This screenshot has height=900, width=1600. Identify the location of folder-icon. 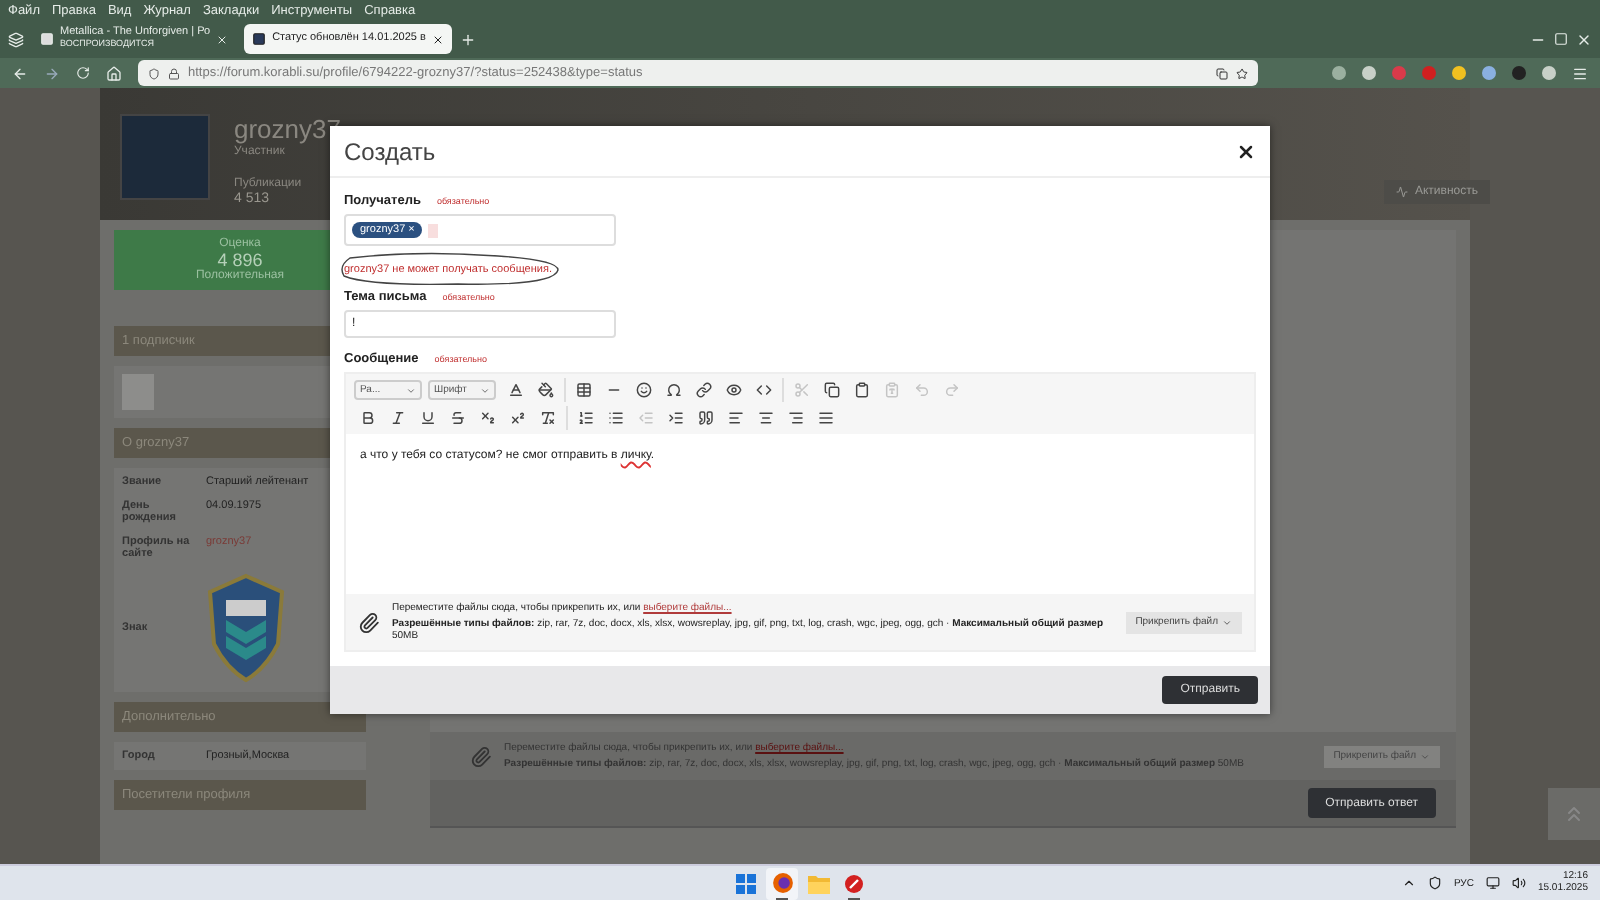
(818, 883).